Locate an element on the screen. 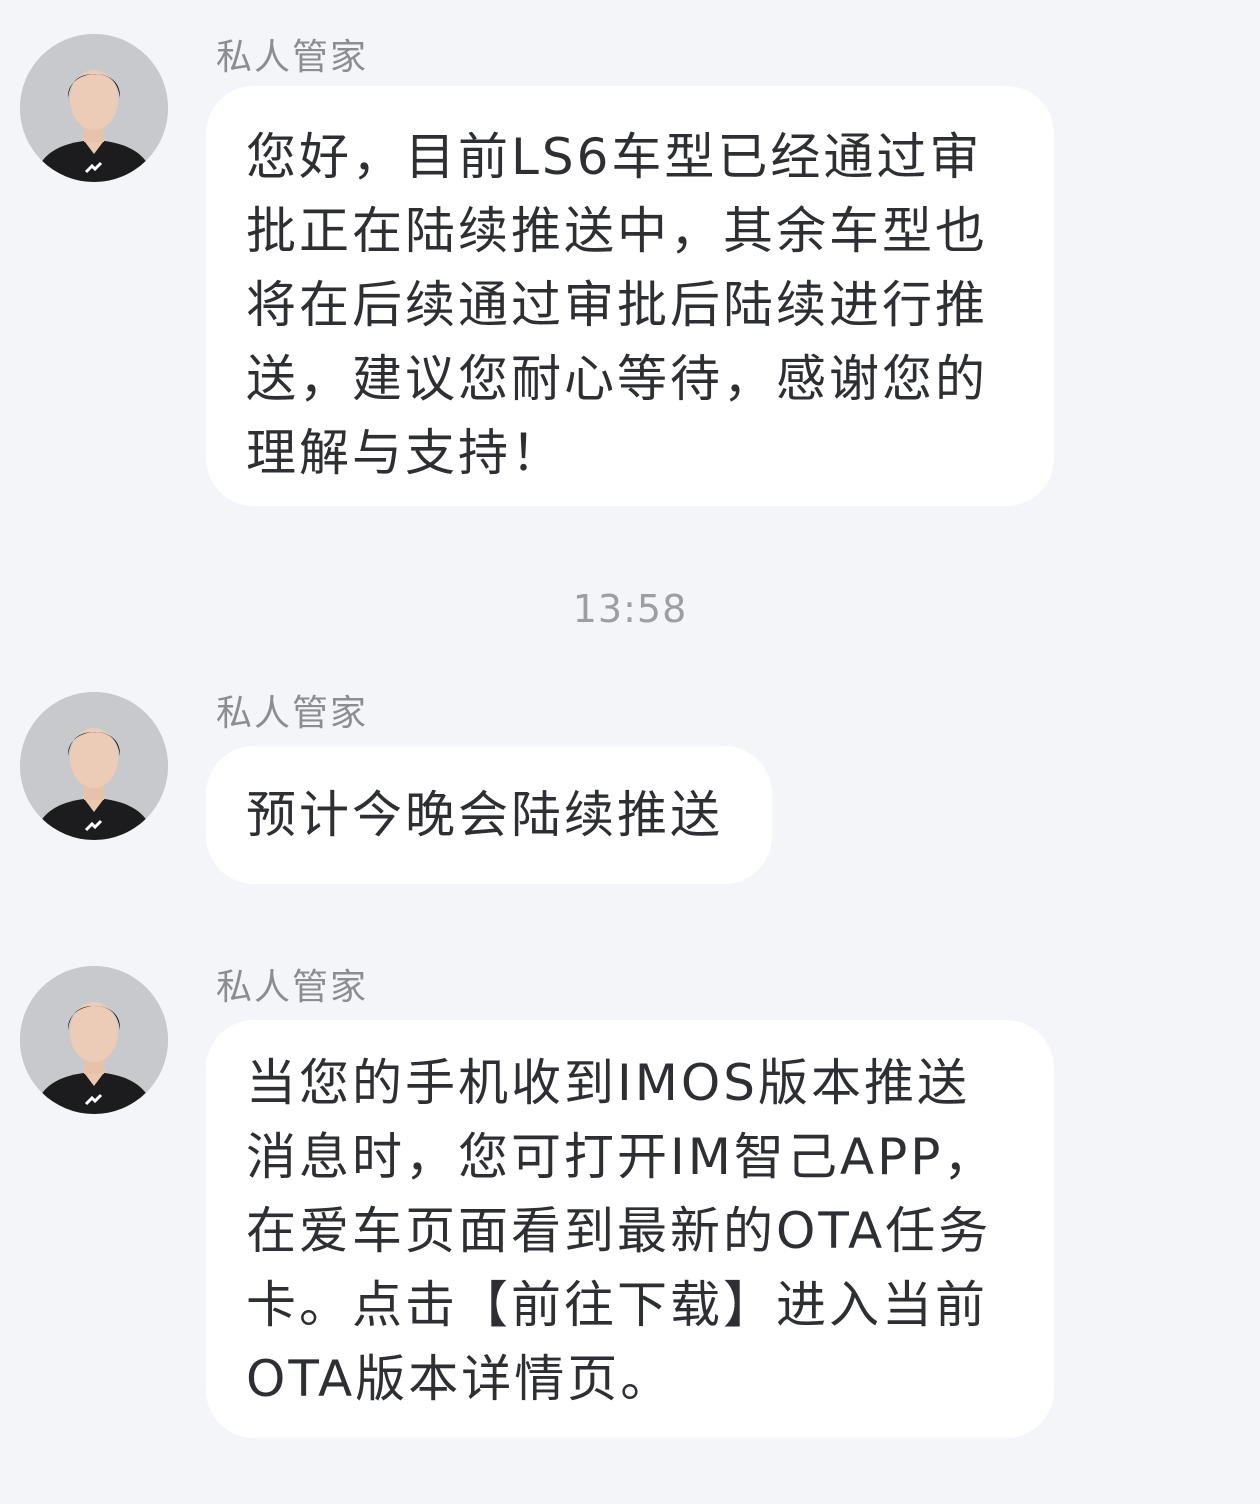 This screenshot has height=1504, width=1260. message-bubble: 预计今晚会陆续推送 is located at coordinates (489, 815).